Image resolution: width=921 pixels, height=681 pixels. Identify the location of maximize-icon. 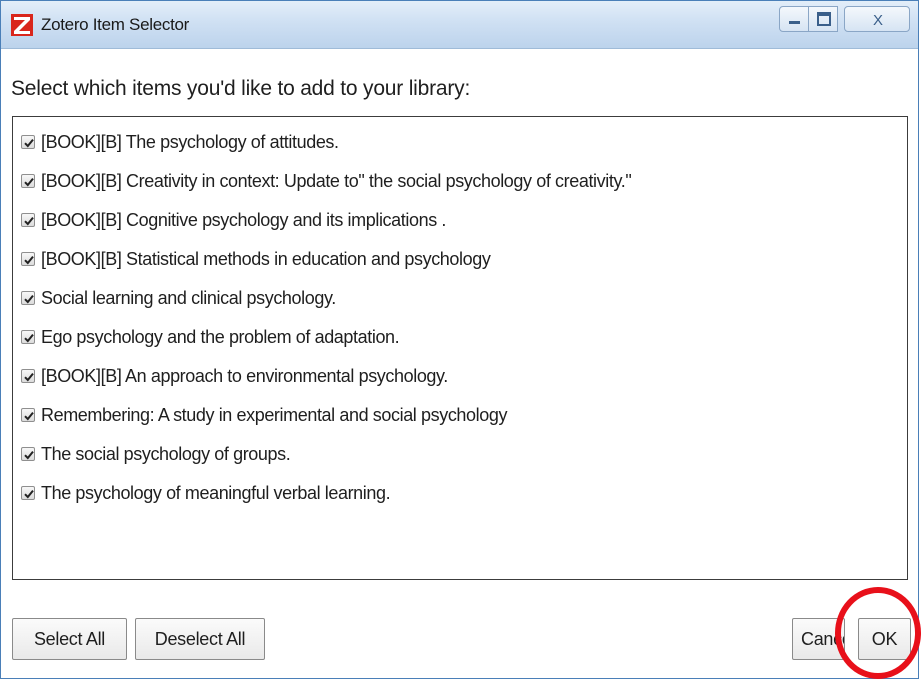
(824, 19).